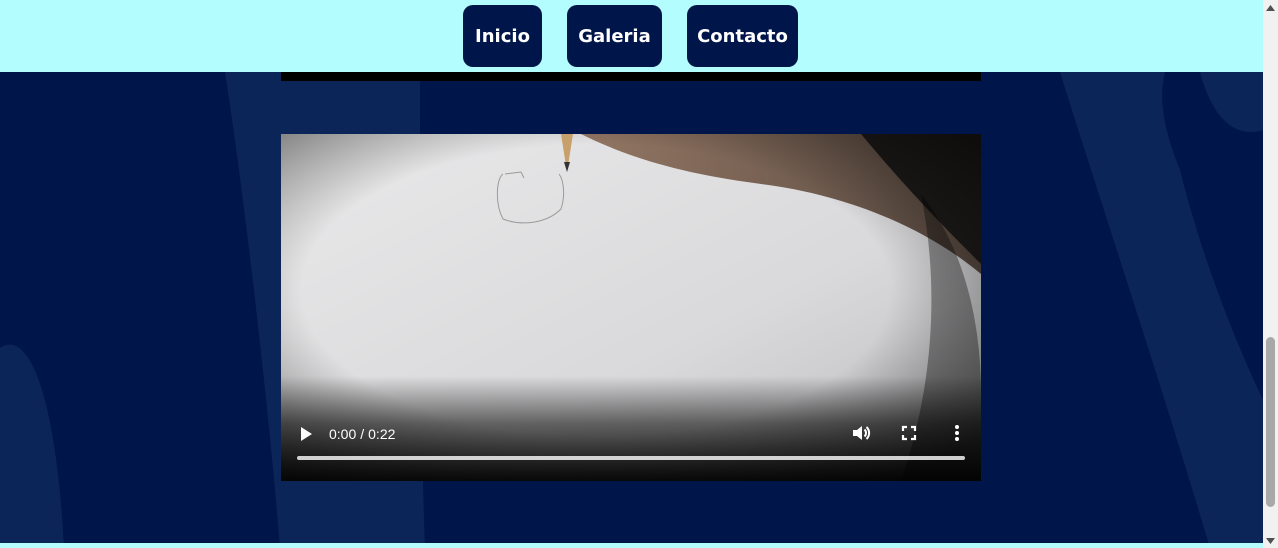 This screenshot has height=548, width=1278. I want to click on scroll-up-arrow, so click(1270, 7).